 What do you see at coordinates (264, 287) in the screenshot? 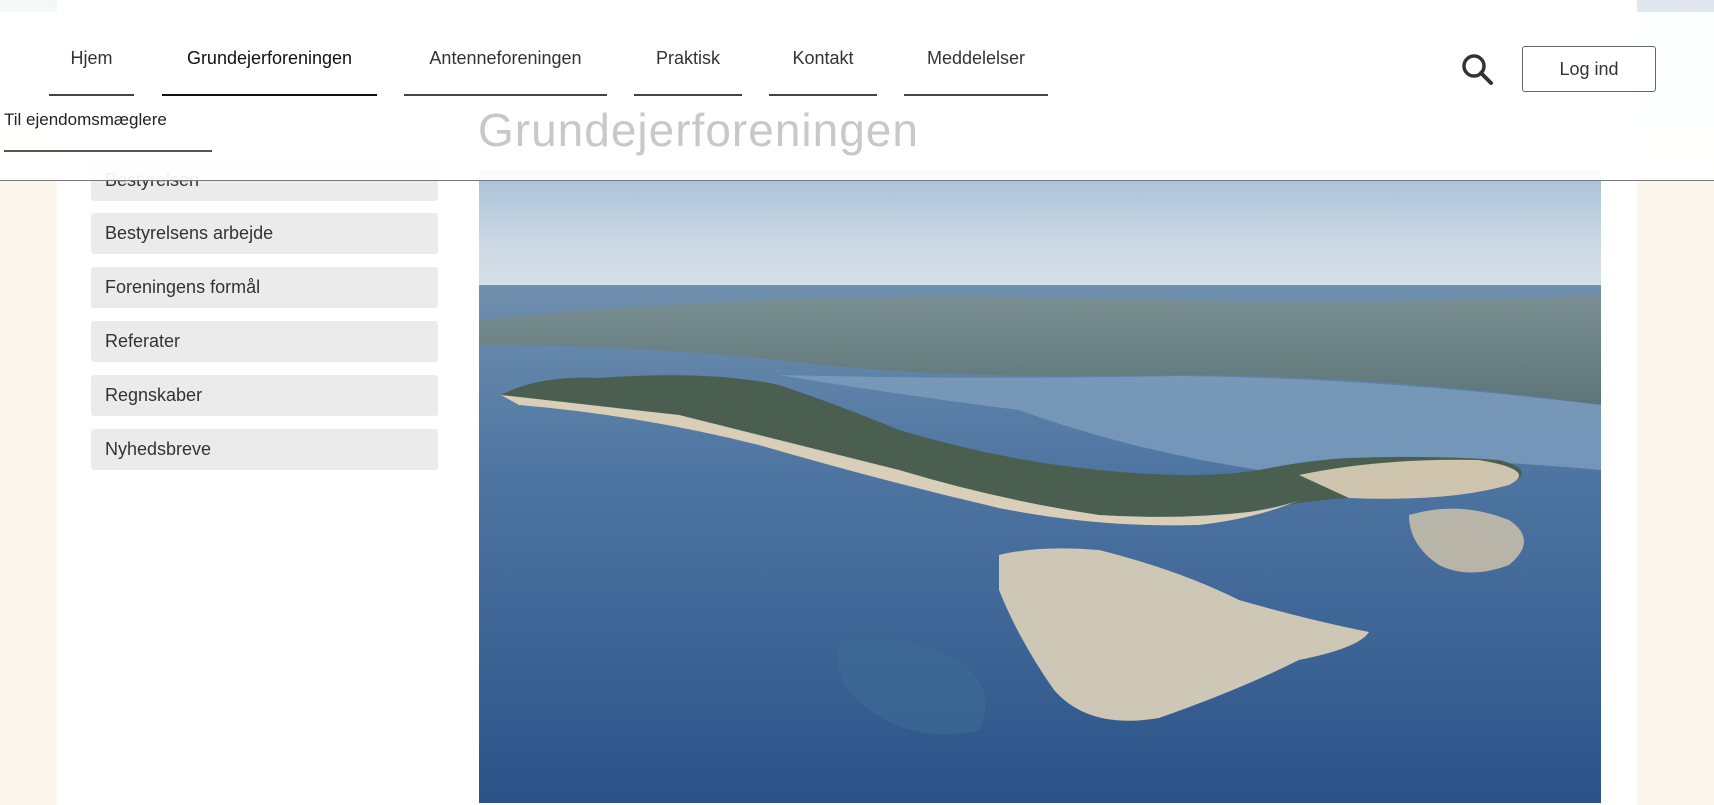
I see `sidebar-item-foreningens-formaal: Foreningens formål` at bounding box center [264, 287].